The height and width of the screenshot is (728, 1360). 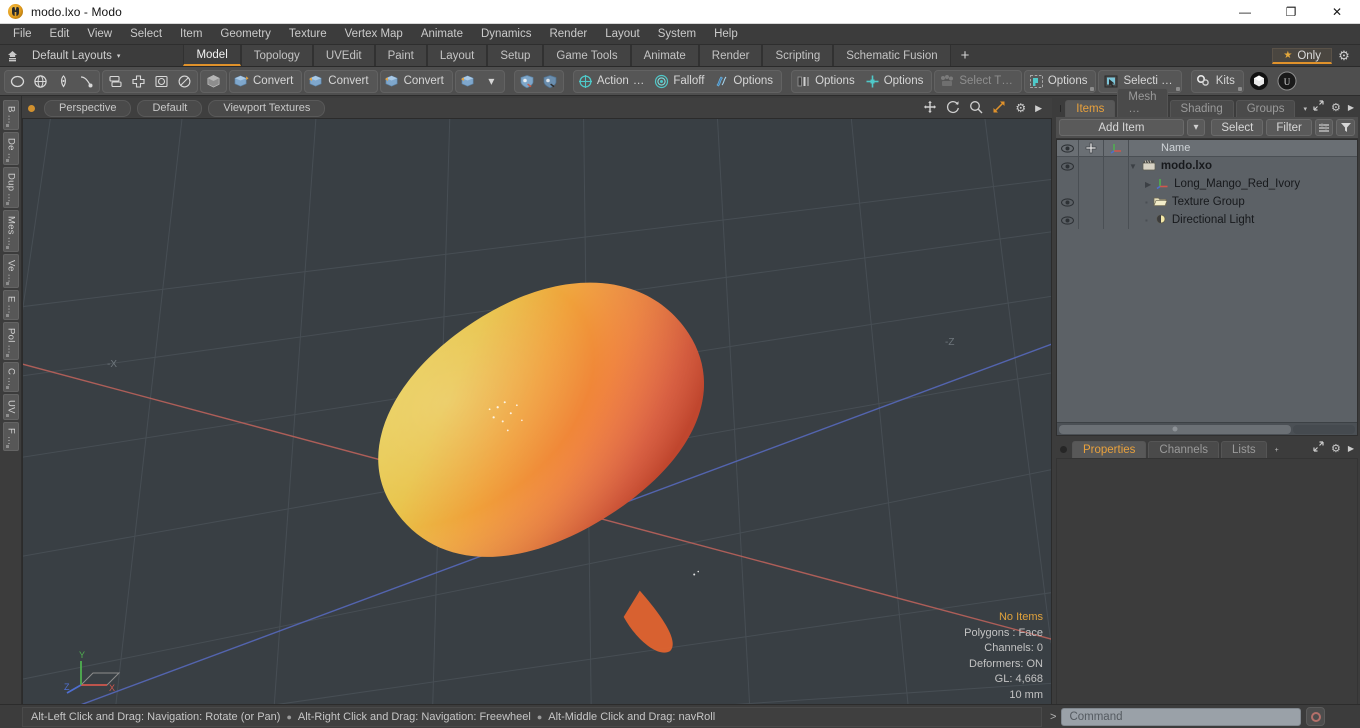 What do you see at coordinates (60, 34) in the screenshot?
I see `menu-edit: Edit` at bounding box center [60, 34].